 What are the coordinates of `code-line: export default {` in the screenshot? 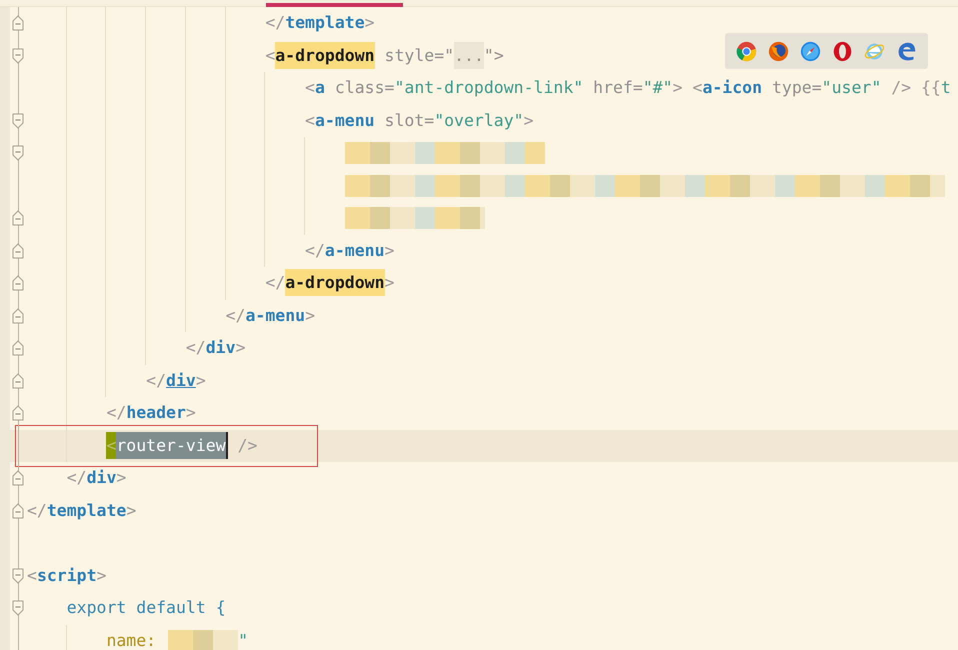 It's located at (146, 608).